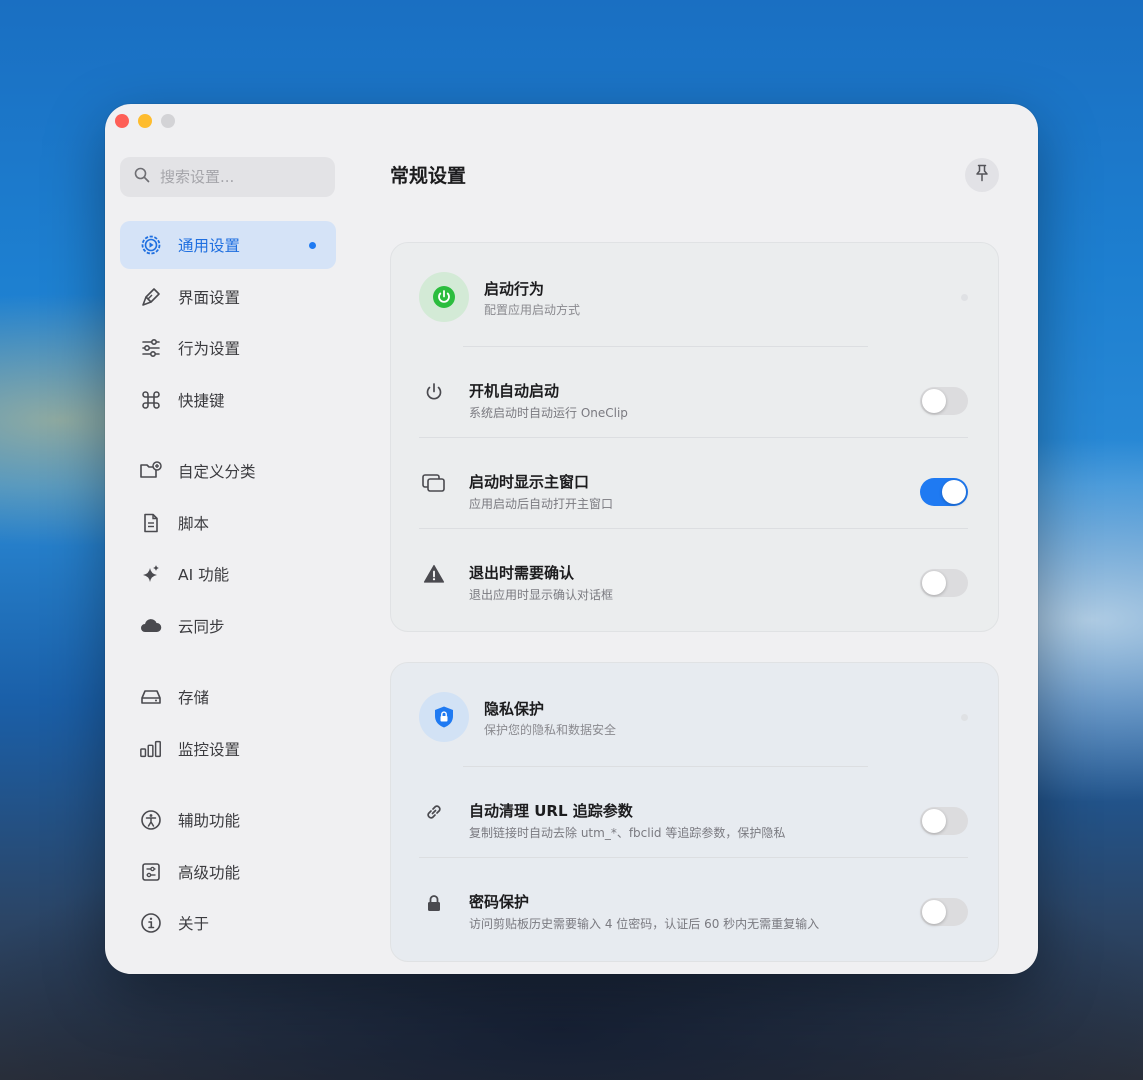  Describe the element at coordinates (151, 523) in the screenshot. I see `document-icon` at that location.